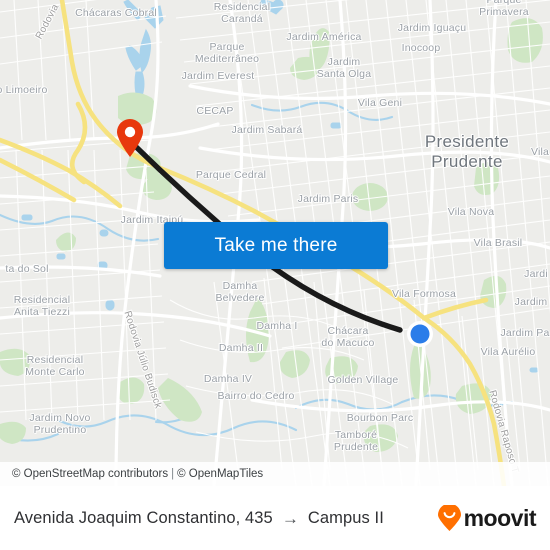 The width and height of the screenshot is (550, 550). I want to click on origin-pin-marker, so click(130, 138).